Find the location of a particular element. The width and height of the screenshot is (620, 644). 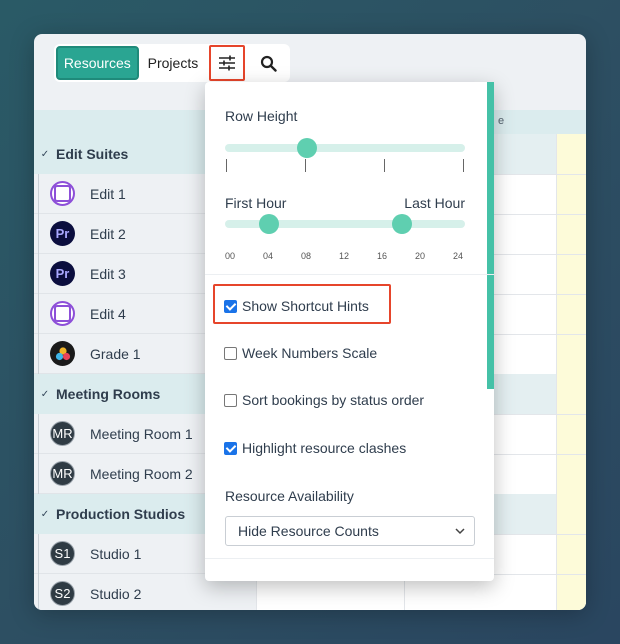

option-label: Sort bookings by status order is located at coordinates (333, 400).